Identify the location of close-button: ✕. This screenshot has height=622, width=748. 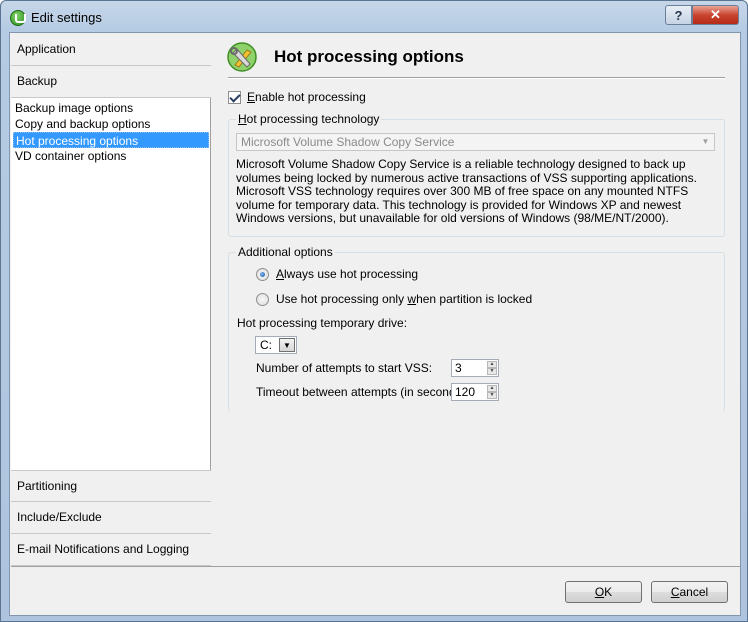
(715, 15).